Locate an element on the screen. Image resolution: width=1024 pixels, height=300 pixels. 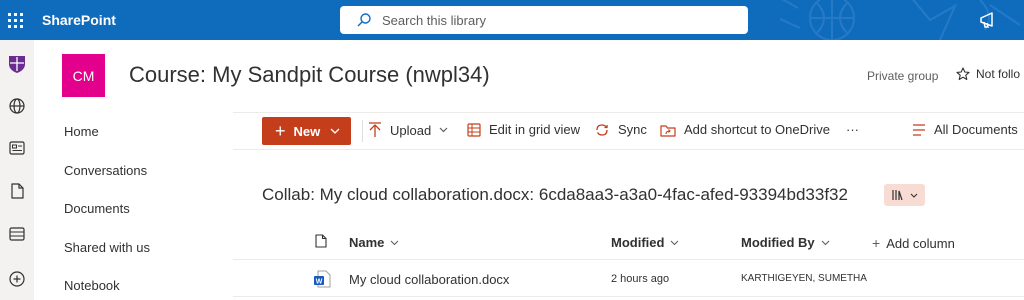
add-icon is located at coordinates (17, 279).